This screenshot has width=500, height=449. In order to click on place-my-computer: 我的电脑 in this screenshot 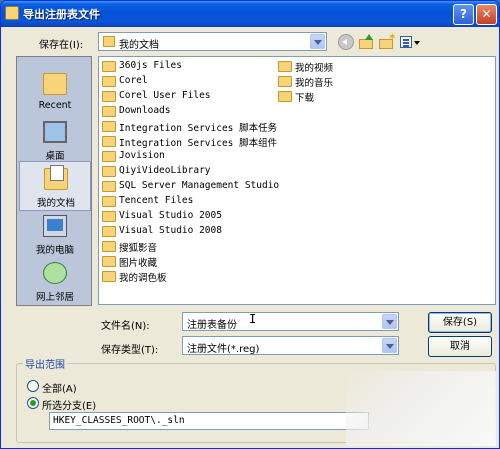, I will do `click(55, 234)`.